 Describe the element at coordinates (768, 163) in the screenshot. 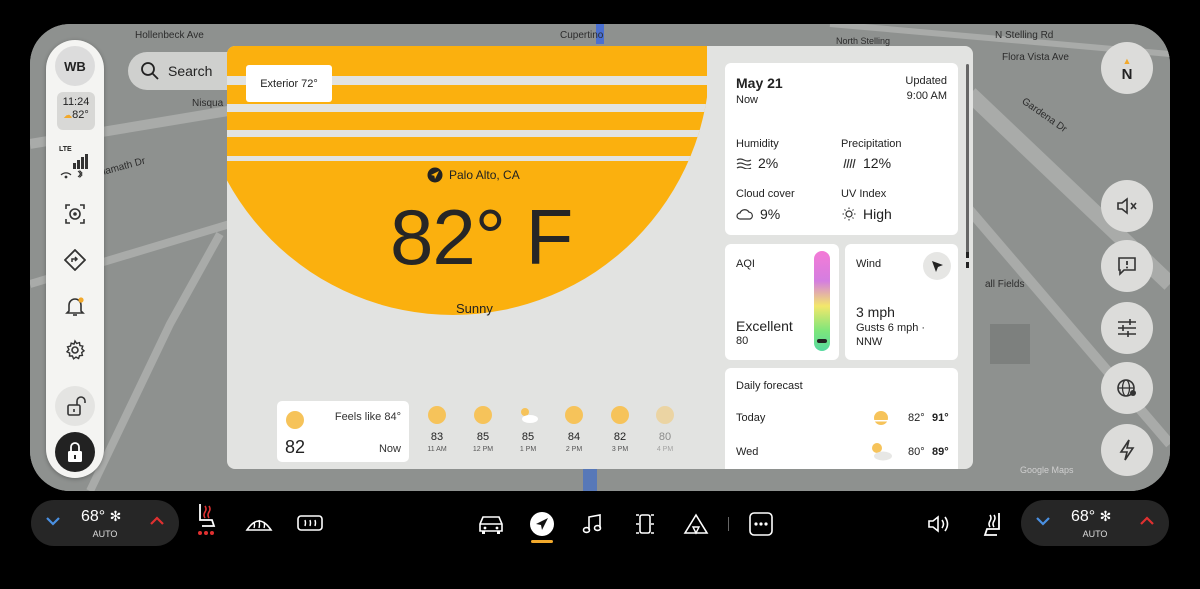

I see `humidity-value: 2%` at that location.